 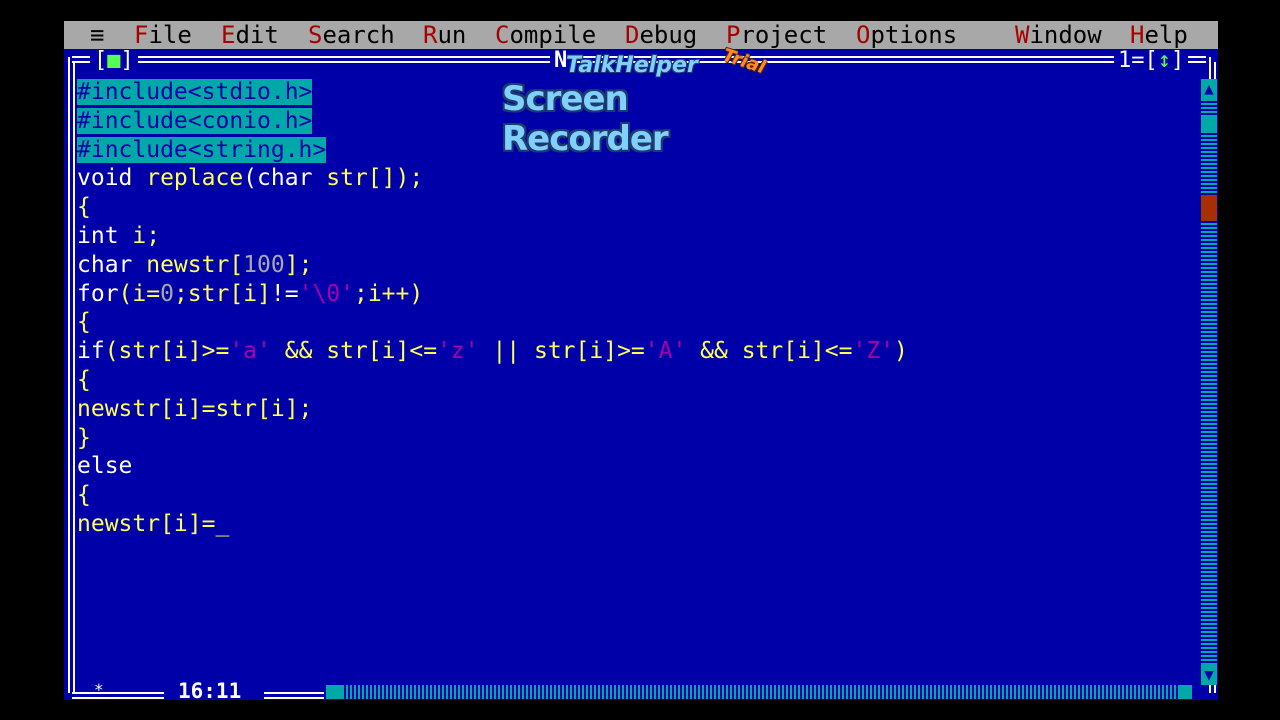 What do you see at coordinates (1137, 35) in the screenshot?
I see `menu-help-hotkey: H` at bounding box center [1137, 35].